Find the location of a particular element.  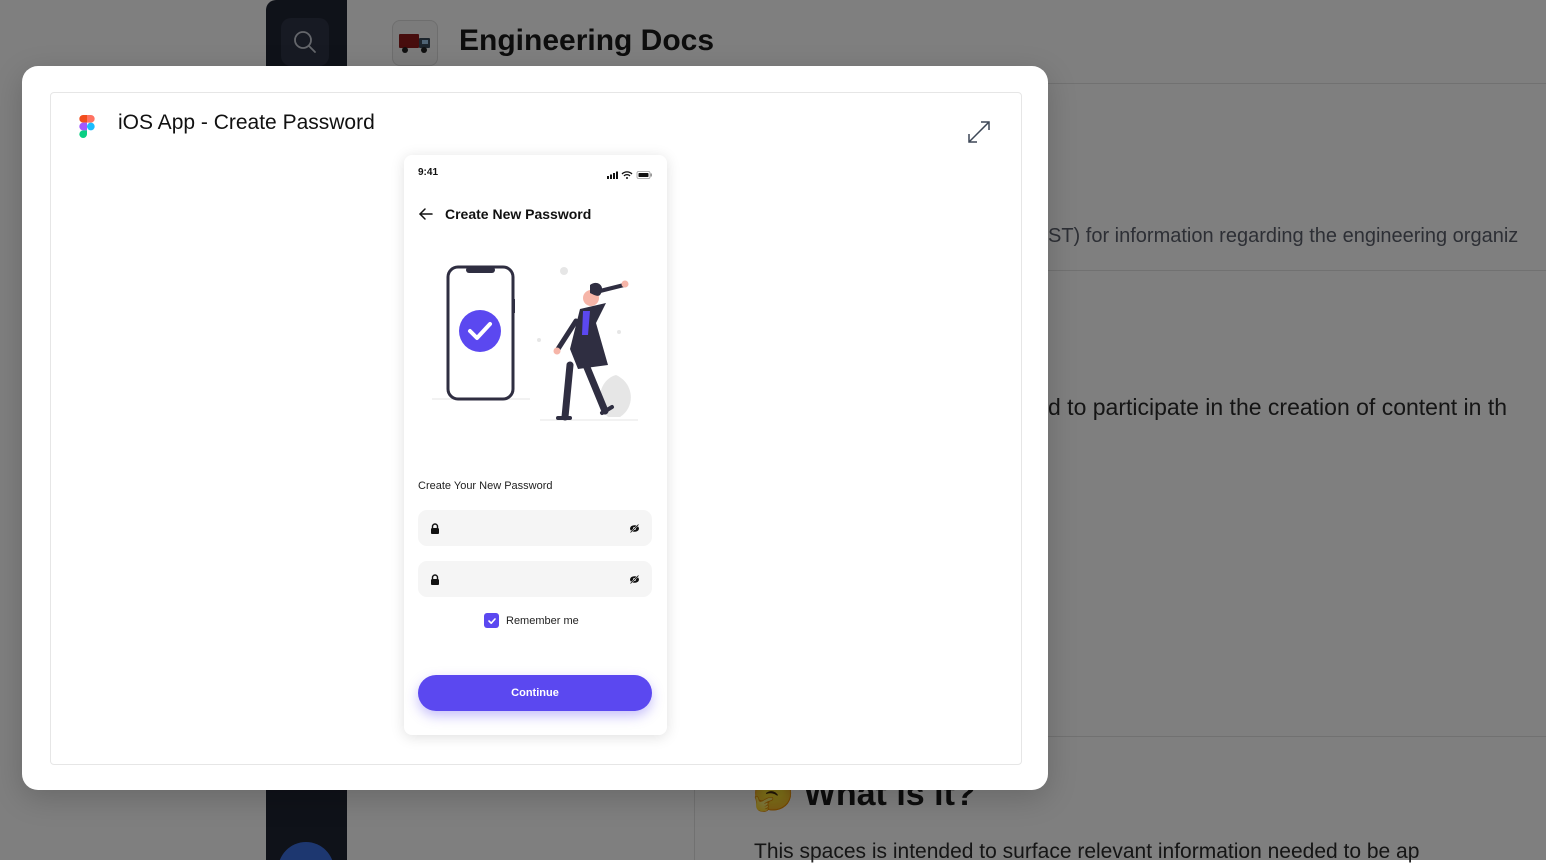

embed-title: iOS App - Create Password is located at coordinates (246, 122).